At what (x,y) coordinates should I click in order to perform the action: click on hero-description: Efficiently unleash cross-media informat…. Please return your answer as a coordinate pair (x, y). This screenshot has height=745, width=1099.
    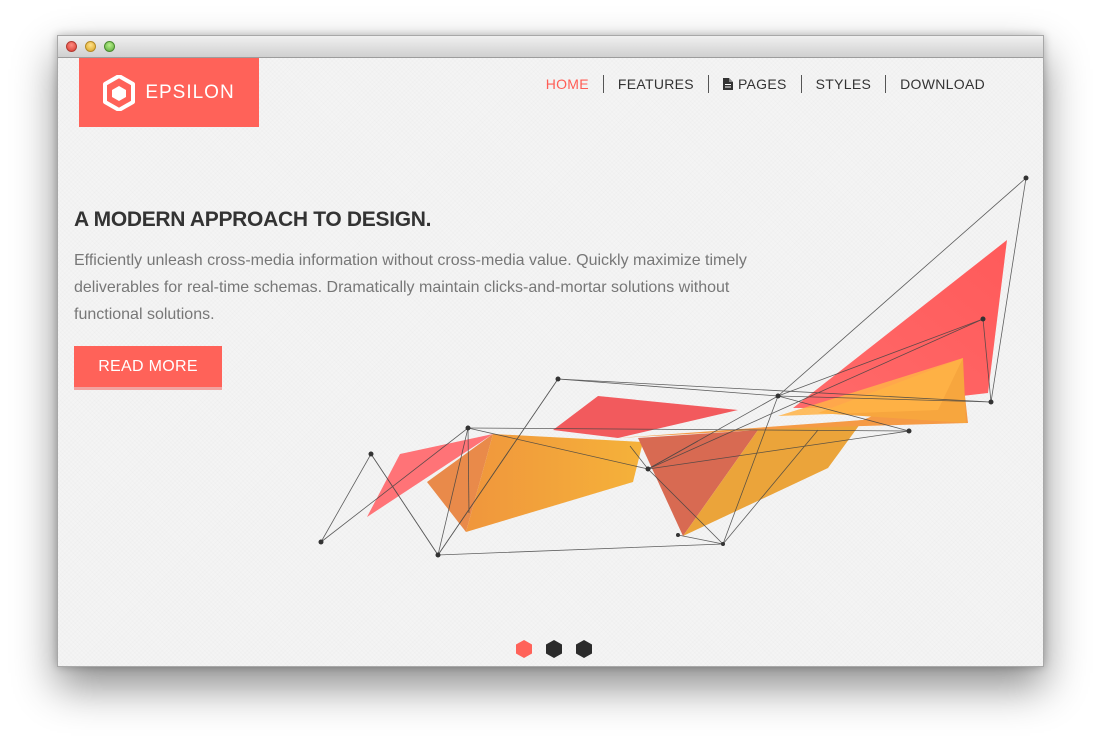
    Looking at the image, I should click on (410, 287).